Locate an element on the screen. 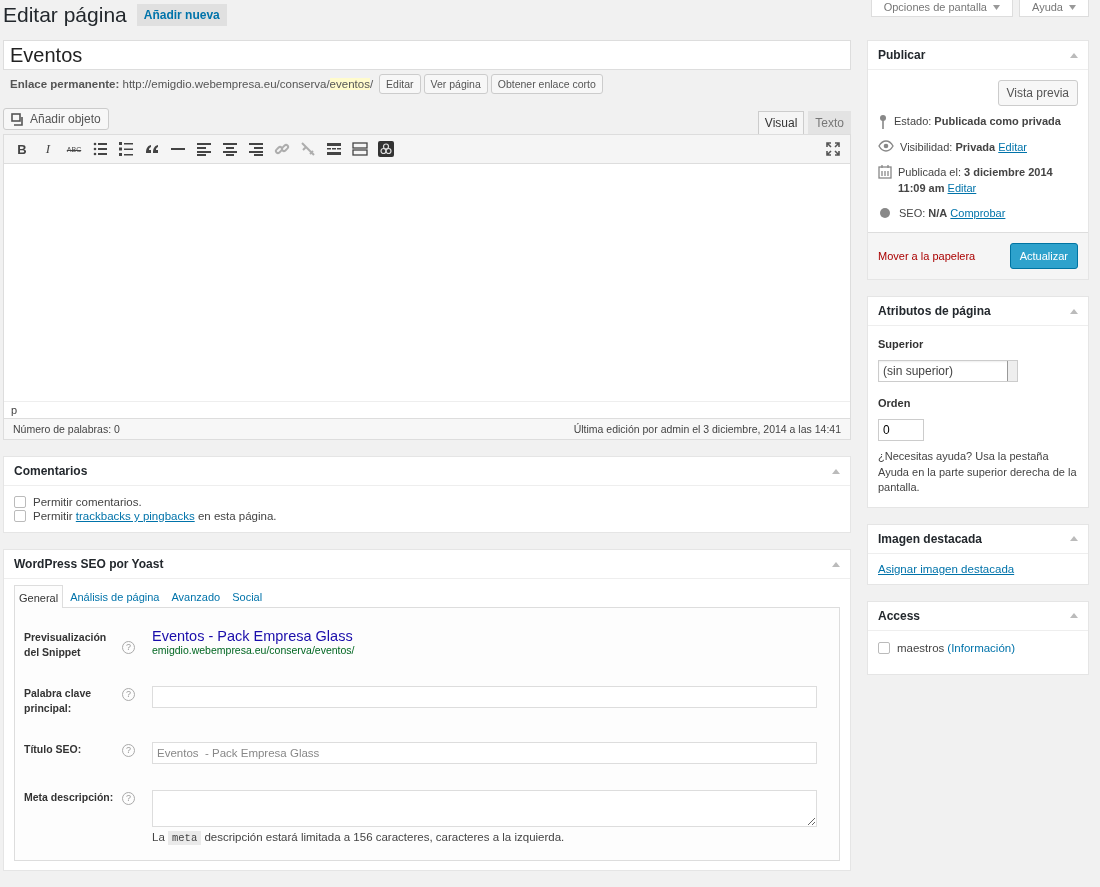 This screenshot has width=1100, height=887. published-text: Publicada el: 3 diciembre 2014 11:09 am Editar is located at coordinates (976, 180).